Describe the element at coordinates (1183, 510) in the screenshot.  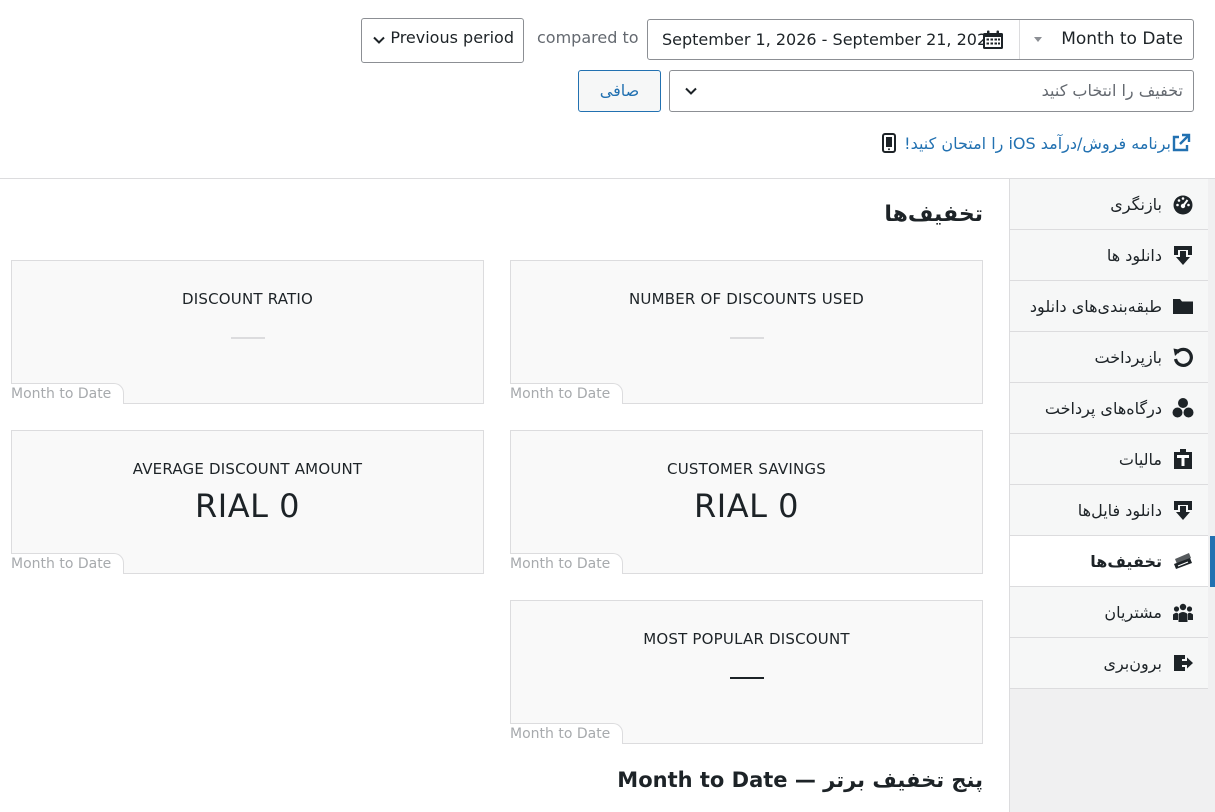
I see `file-download-icon` at that location.